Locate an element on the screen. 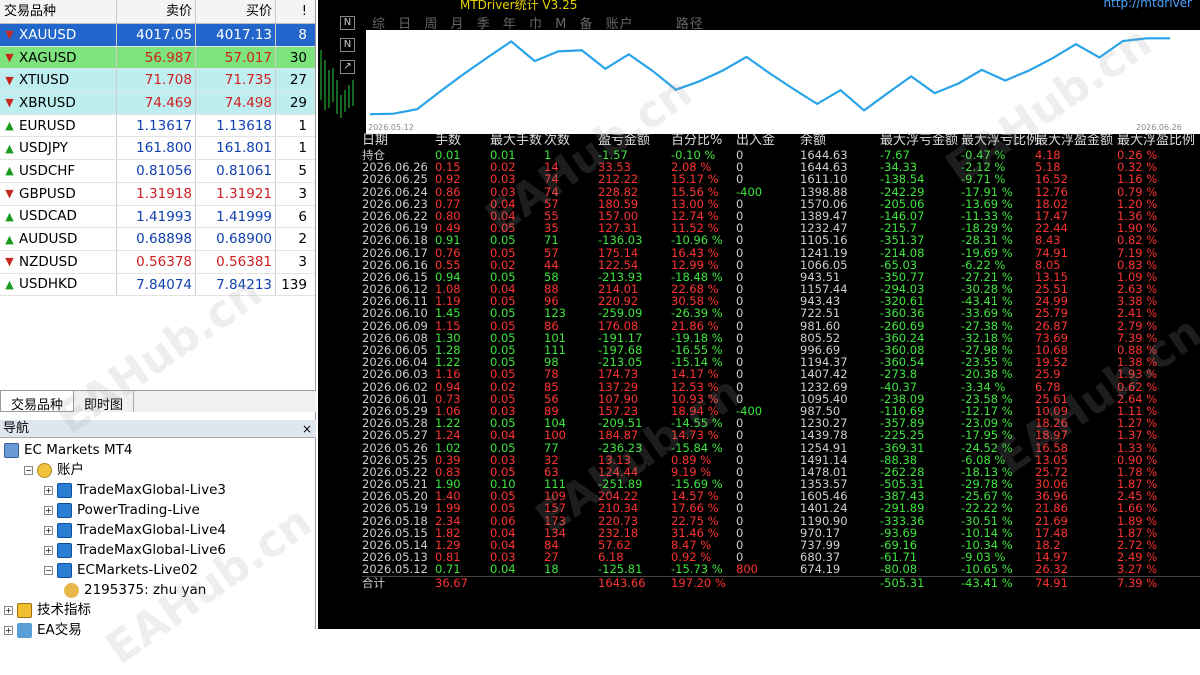 The image size is (1200, 675). stats-header-cell: 最大浮盈金额 is located at coordinates (1074, 141).